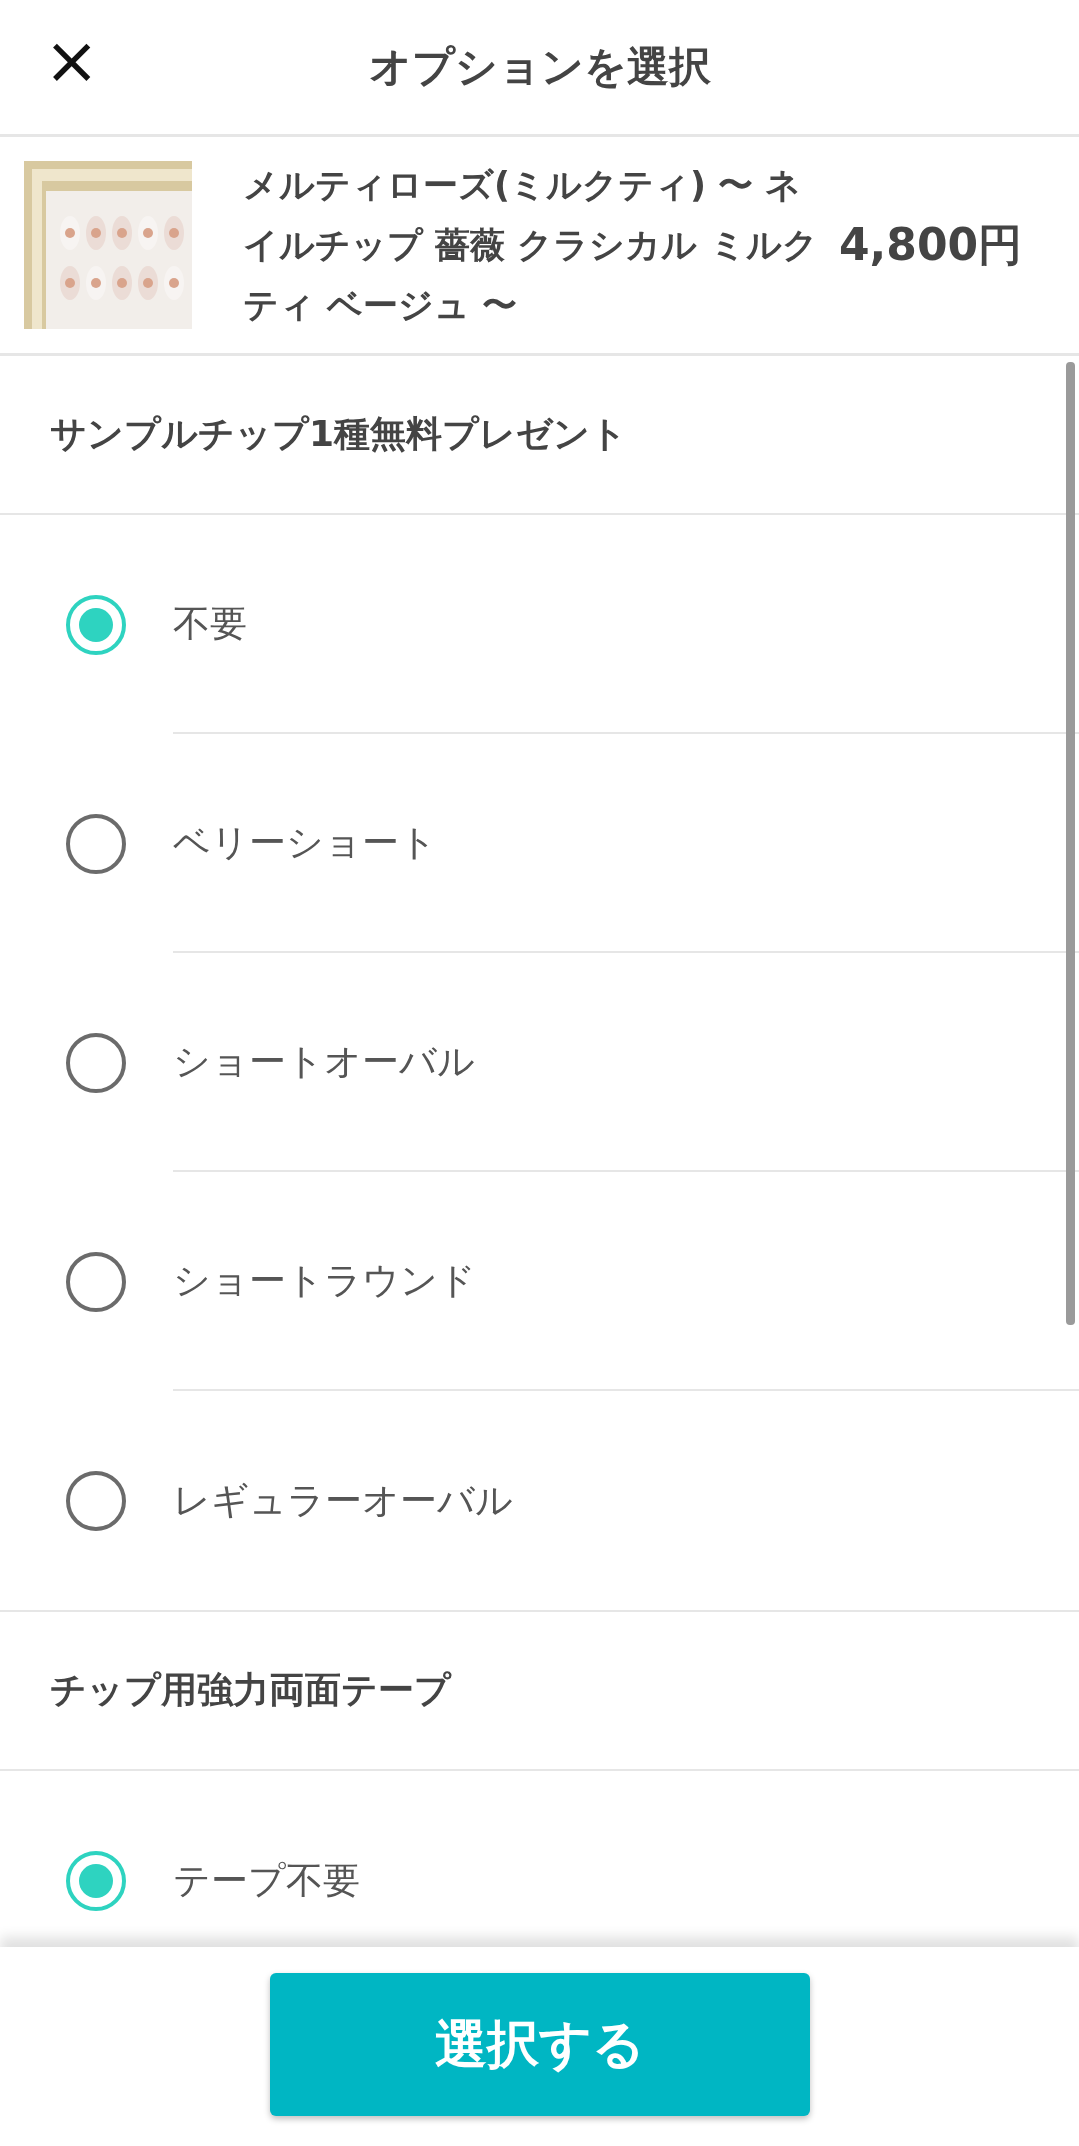  What do you see at coordinates (305, 842) in the screenshot?
I see `option-label: ベリーショート` at bounding box center [305, 842].